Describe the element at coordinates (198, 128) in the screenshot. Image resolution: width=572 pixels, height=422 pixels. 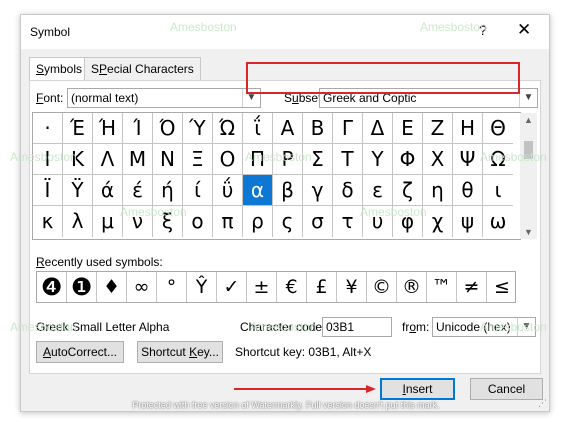
I see `symbol-cell: Ύ` at that location.